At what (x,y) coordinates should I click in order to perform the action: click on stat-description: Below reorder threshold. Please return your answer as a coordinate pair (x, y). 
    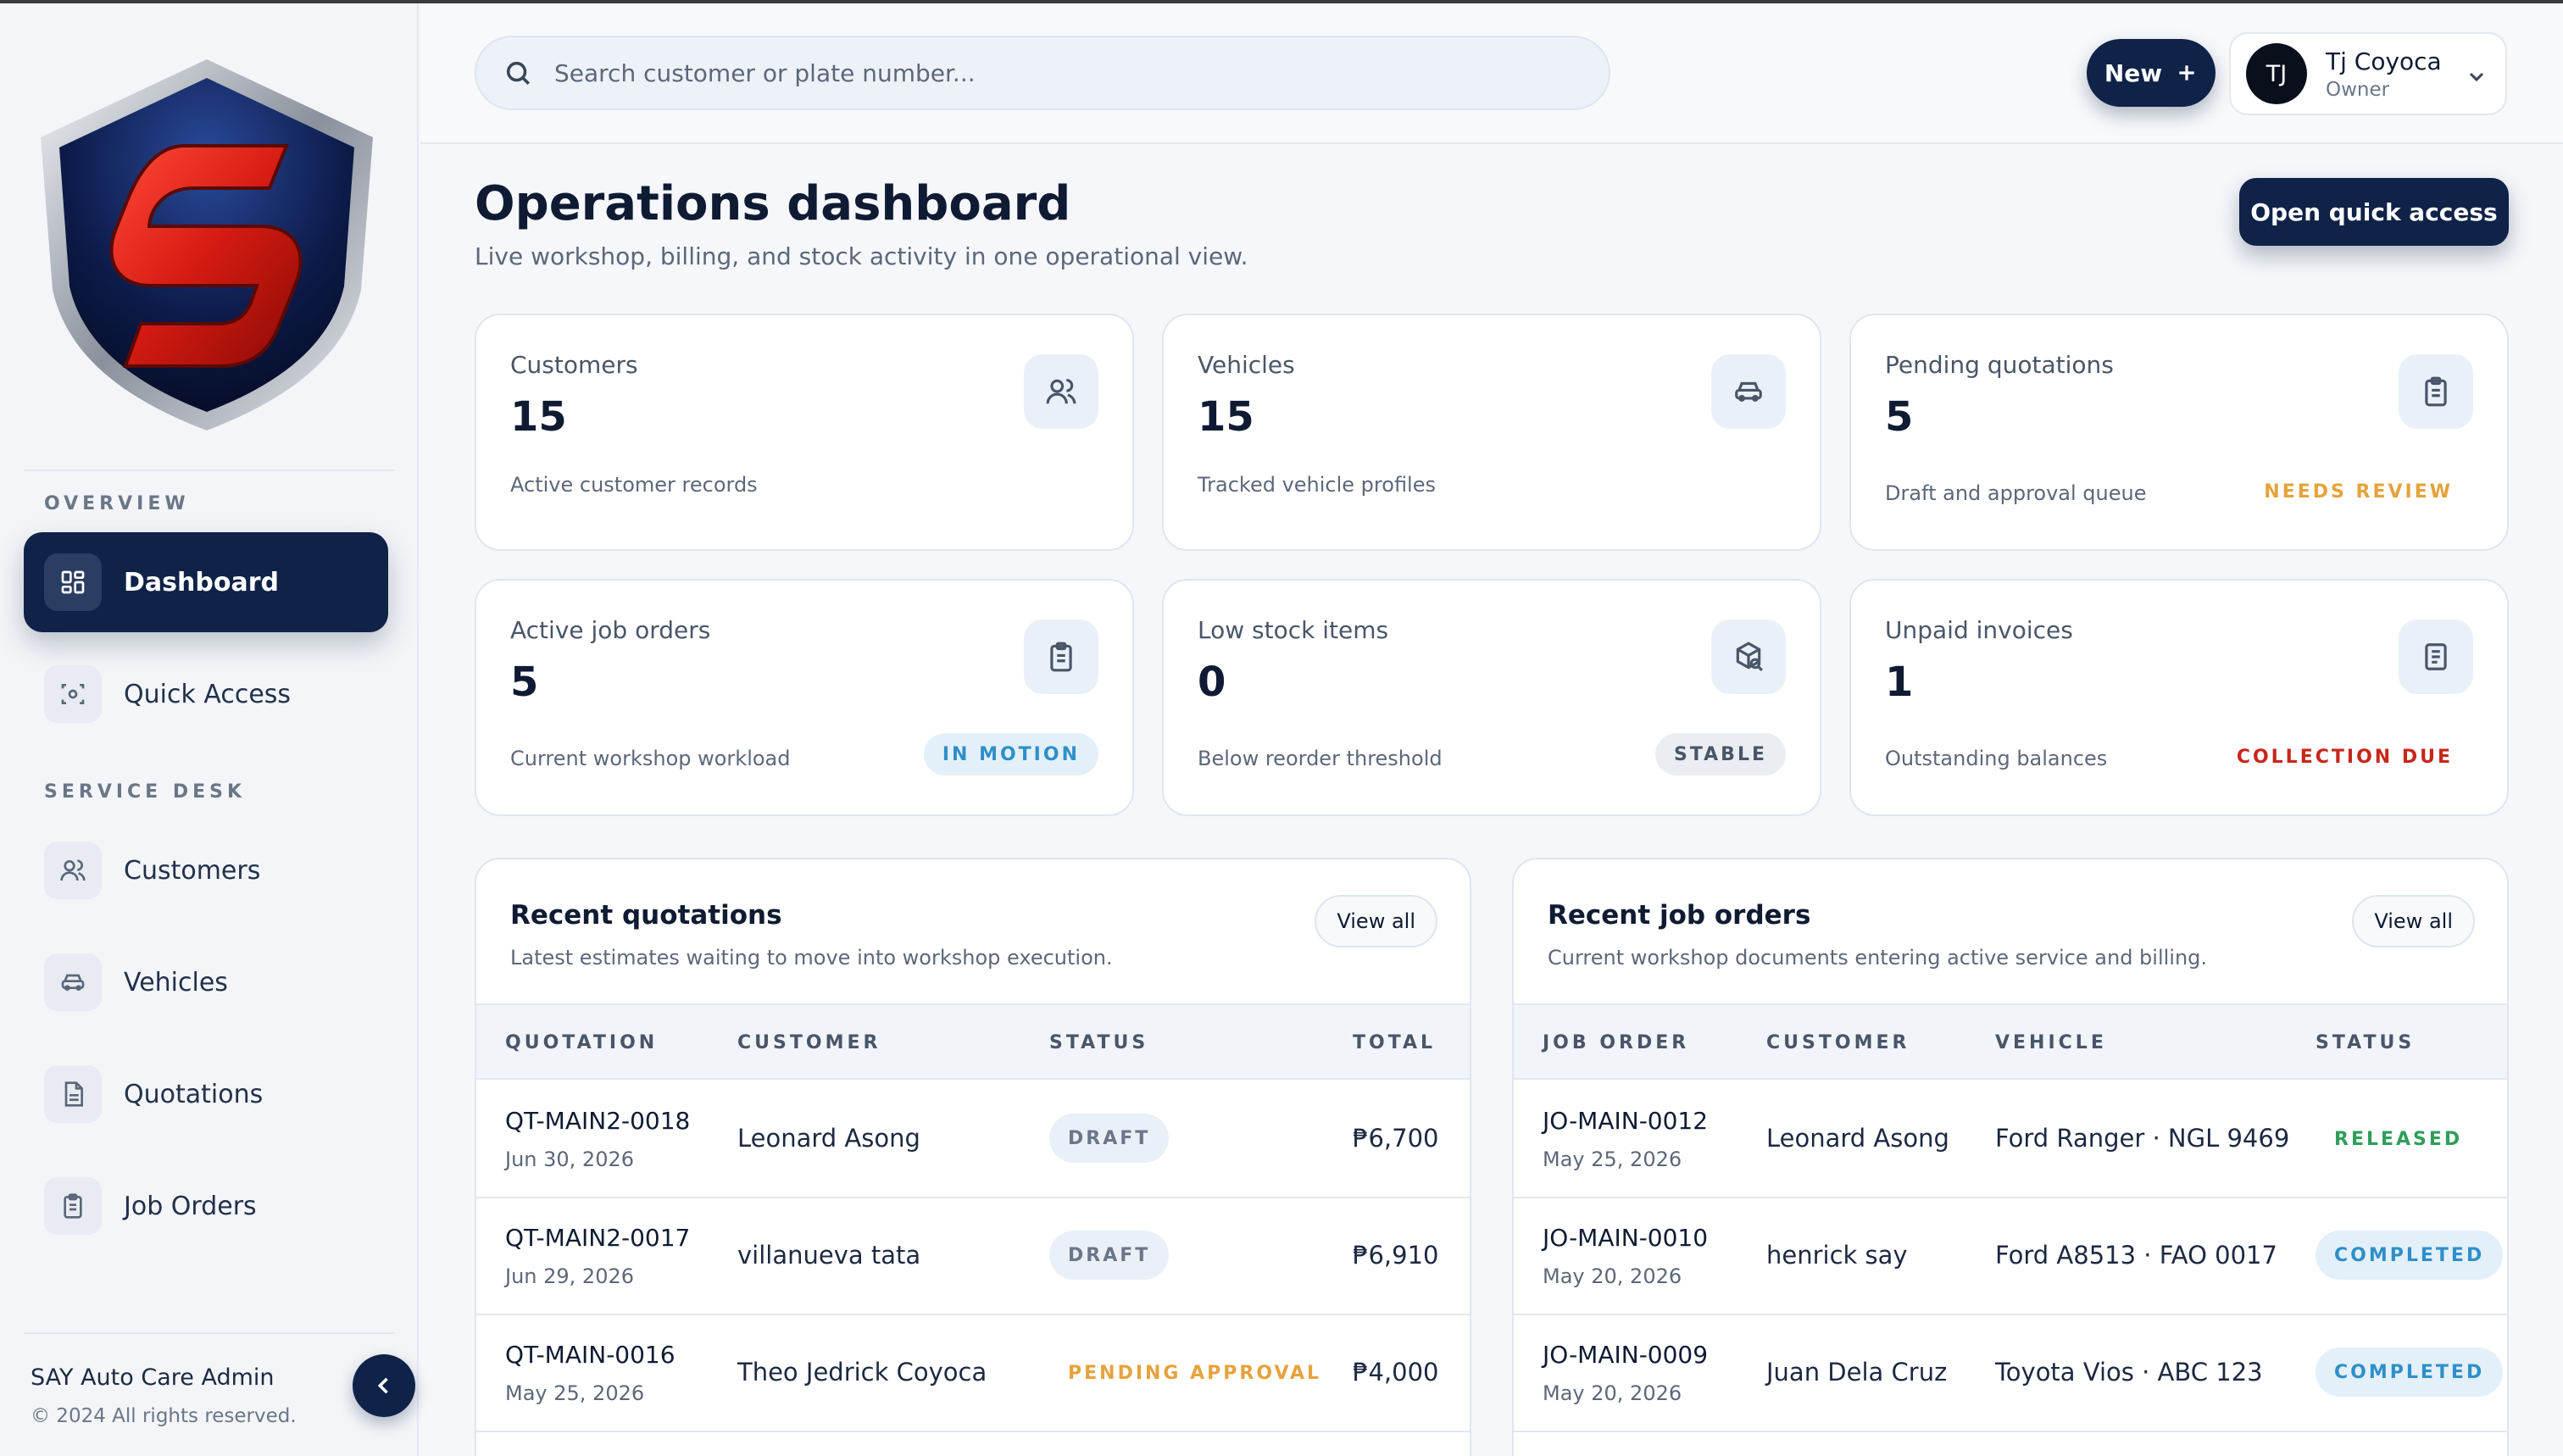
    Looking at the image, I should click on (1320, 759).